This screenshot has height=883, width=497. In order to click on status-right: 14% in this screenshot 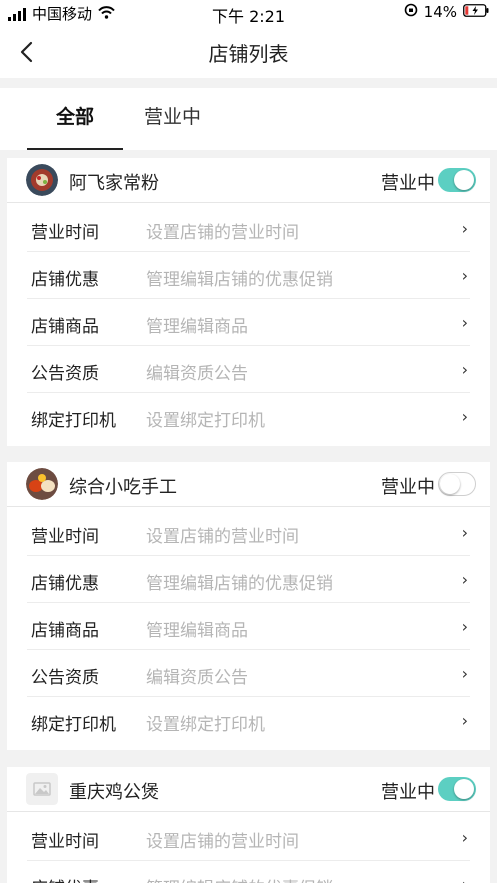, I will do `click(446, 12)`.